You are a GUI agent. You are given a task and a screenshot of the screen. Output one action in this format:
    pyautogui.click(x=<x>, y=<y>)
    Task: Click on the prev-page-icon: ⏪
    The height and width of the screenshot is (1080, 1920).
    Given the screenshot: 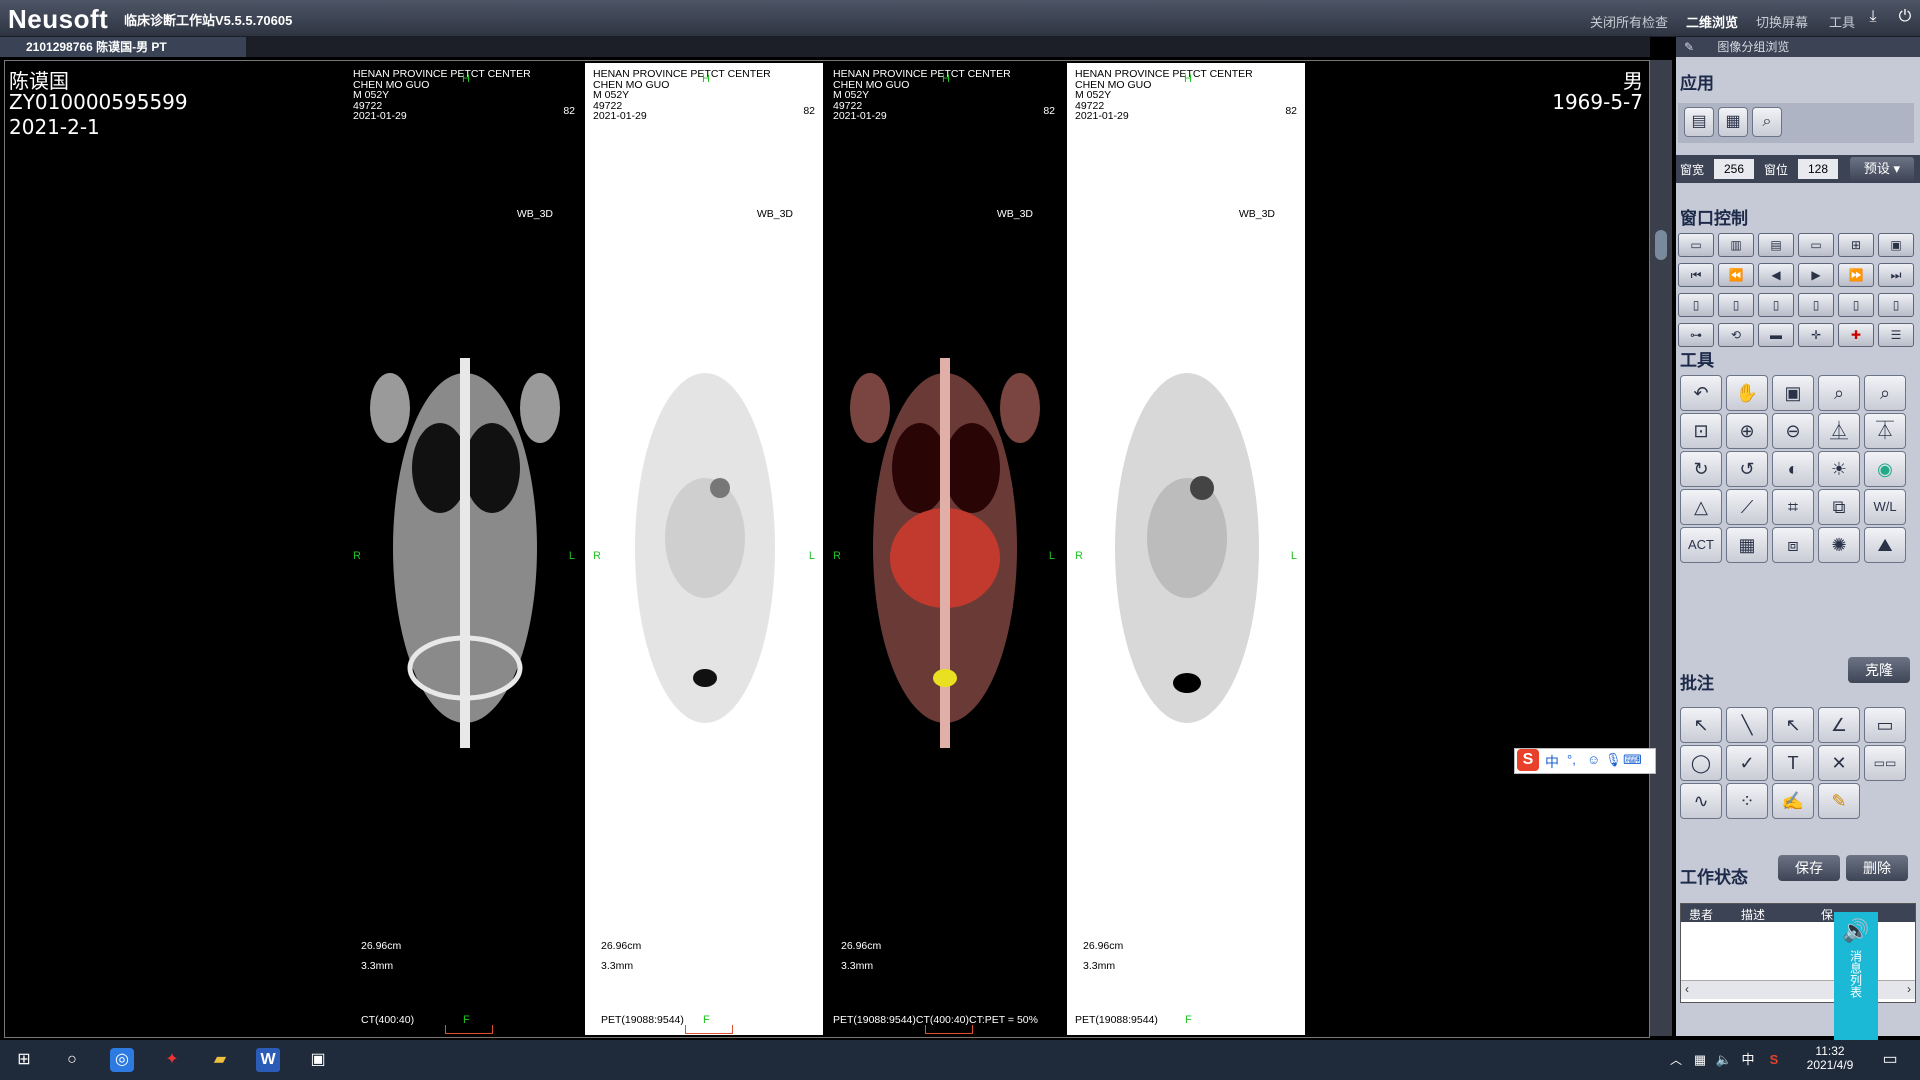 What is the action you would take?
    pyautogui.click(x=1736, y=275)
    